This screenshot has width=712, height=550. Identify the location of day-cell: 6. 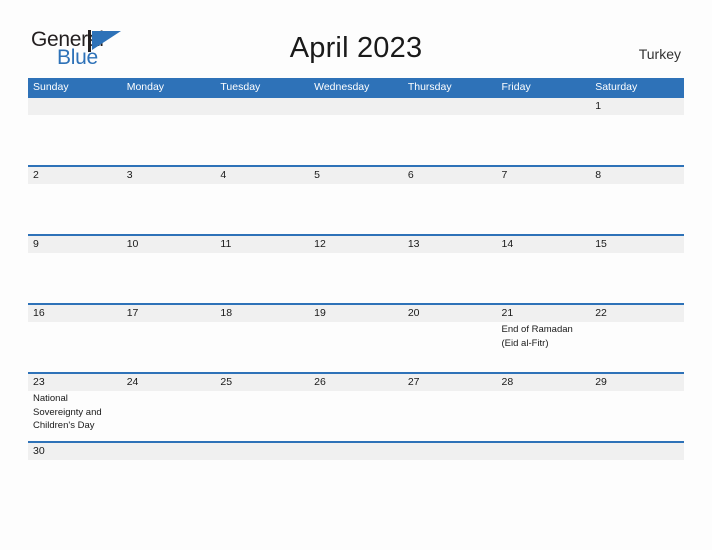
(450, 175).